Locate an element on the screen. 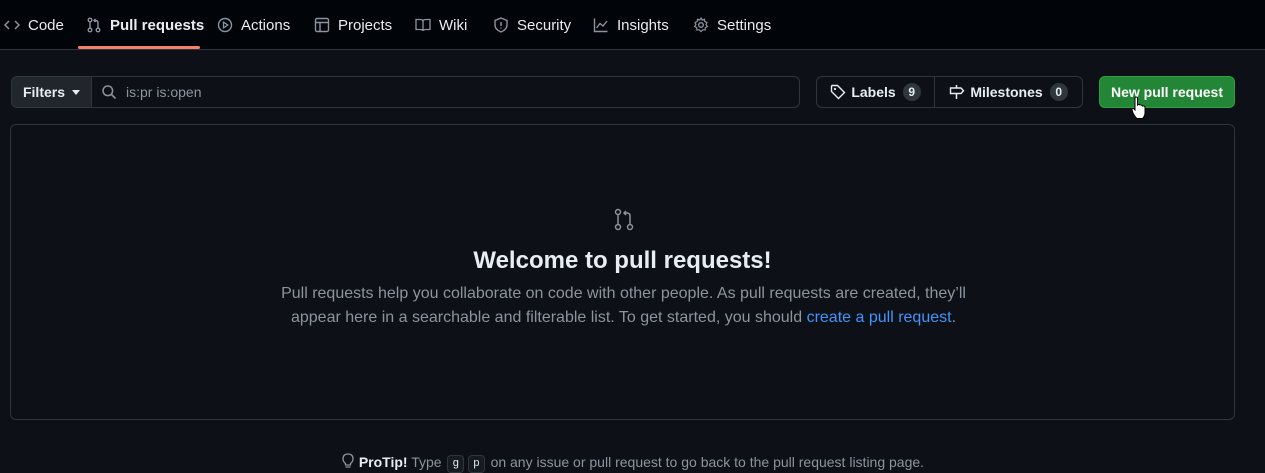  play-icon is located at coordinates (225, 25).